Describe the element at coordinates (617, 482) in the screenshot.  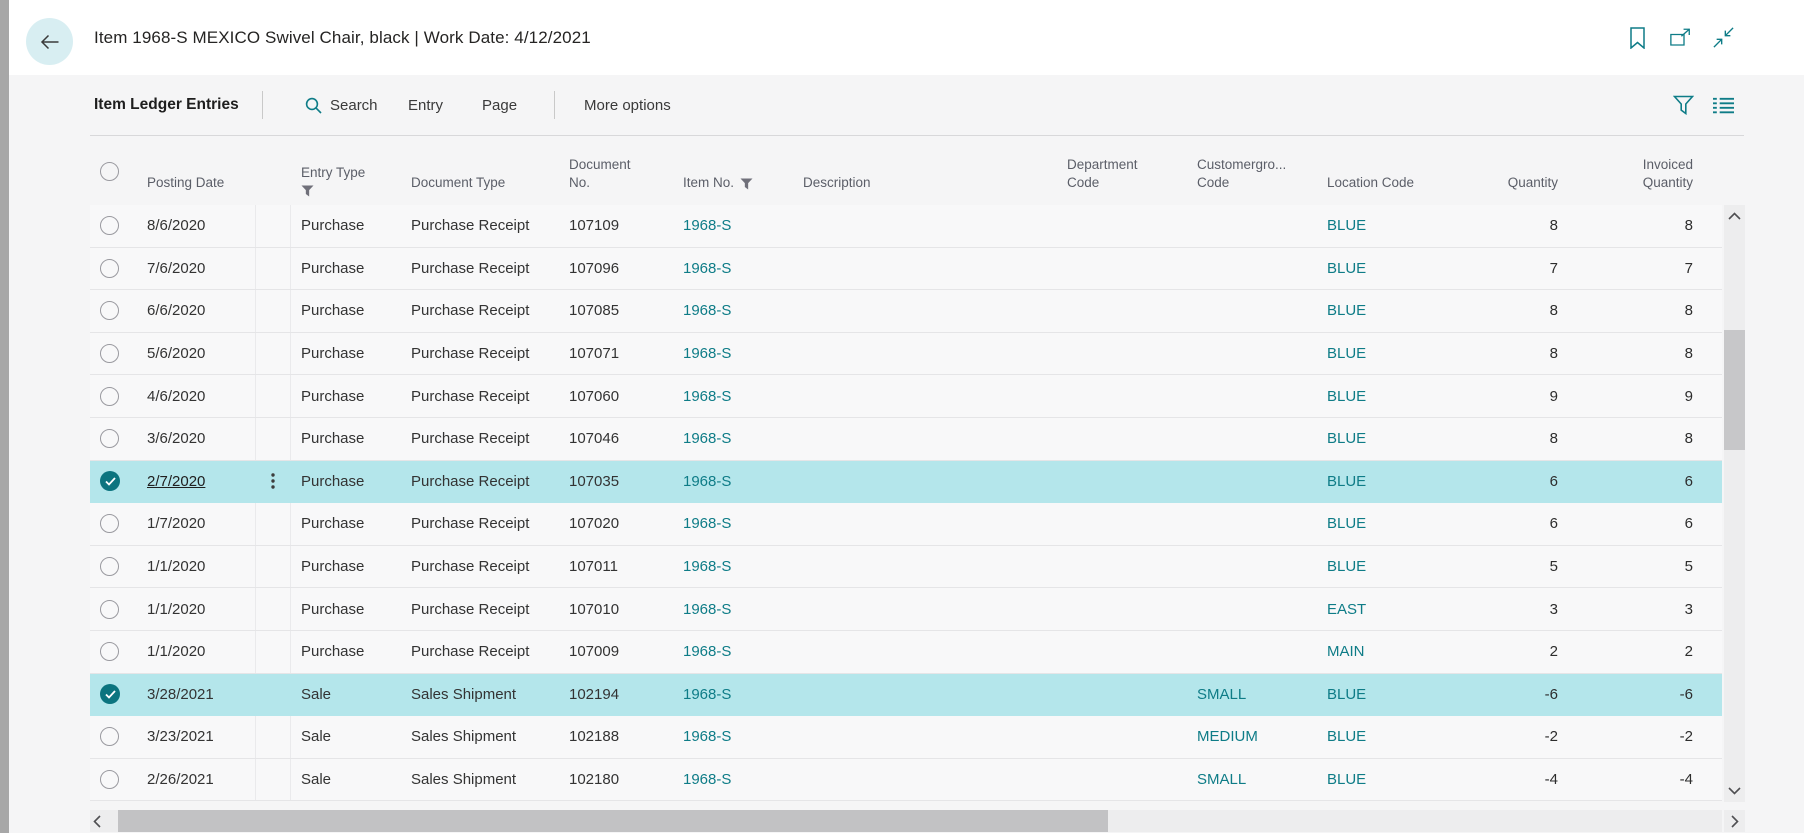
I see `document-no-cell: 107035` at that location.